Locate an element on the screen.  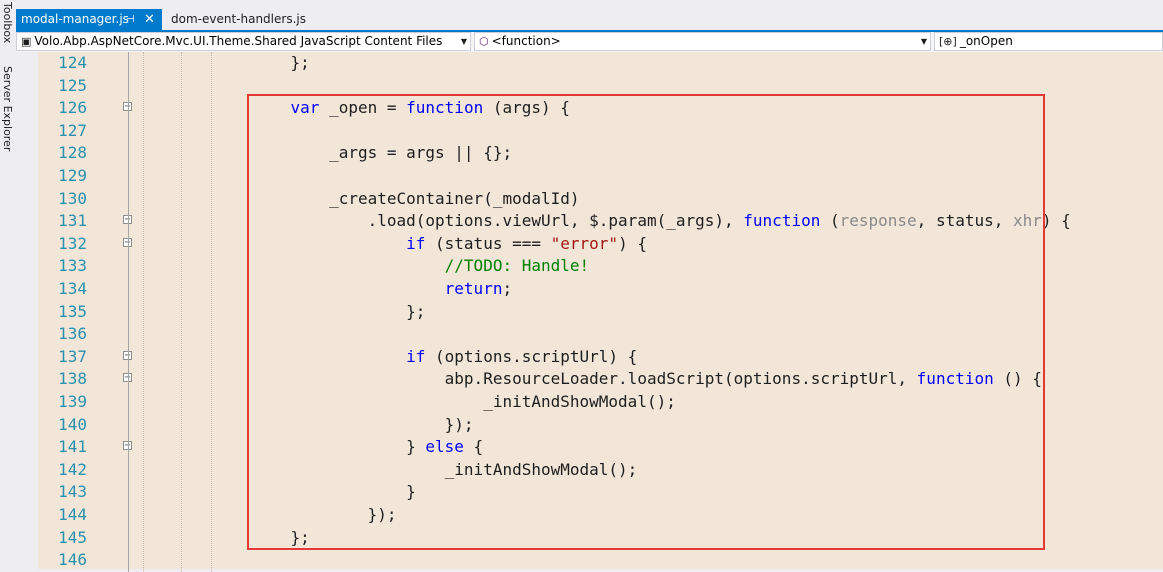
line-number: 143 is located at coordinates (72, 492).